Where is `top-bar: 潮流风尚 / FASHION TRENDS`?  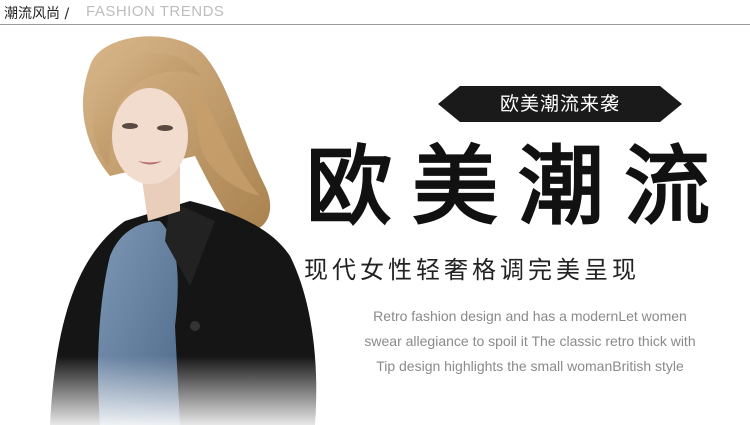 top-bar: 潮流风尚 / FASHION TRENDS is located at coordinates (375, 12).